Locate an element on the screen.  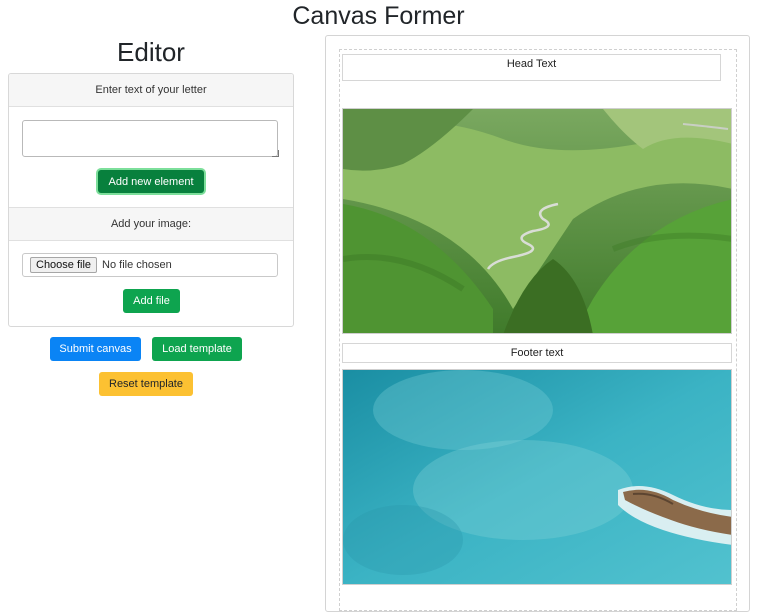
editor-title: Editor is located at coordinates (151, 52).